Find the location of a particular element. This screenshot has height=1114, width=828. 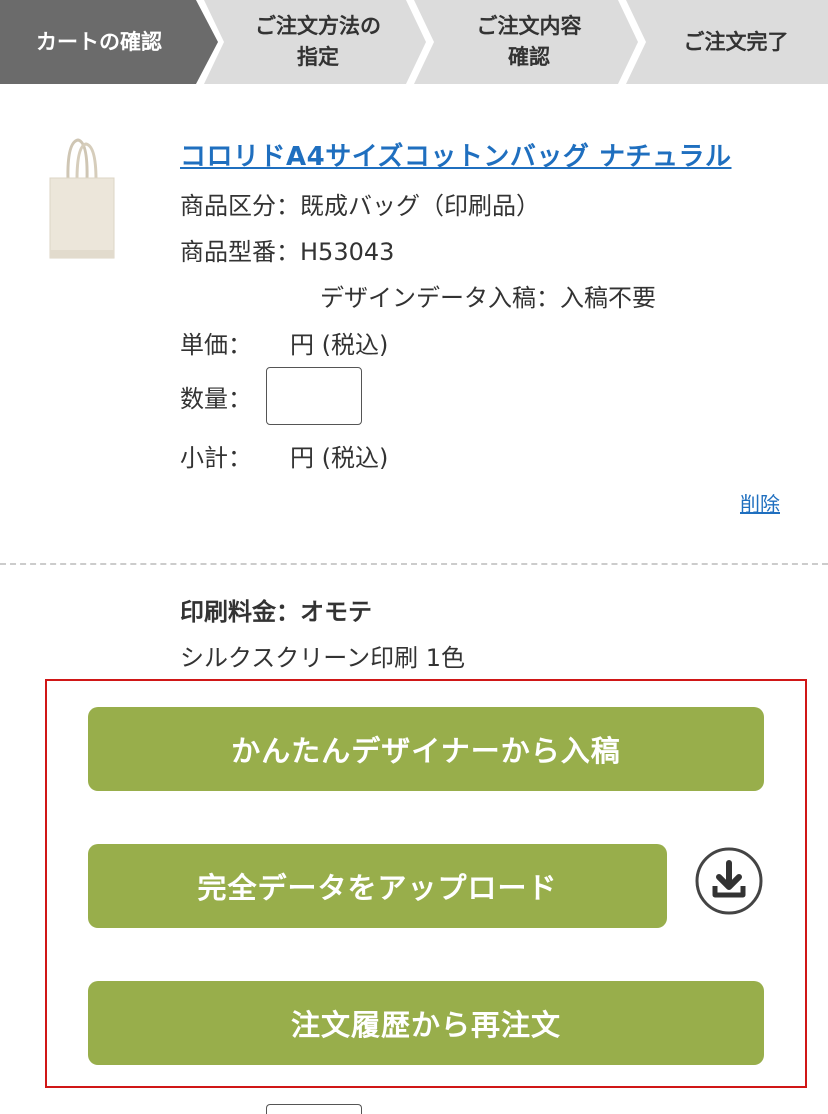

print-fee-title: 印刷料金：オモテ is located at coordinates (276, 612).